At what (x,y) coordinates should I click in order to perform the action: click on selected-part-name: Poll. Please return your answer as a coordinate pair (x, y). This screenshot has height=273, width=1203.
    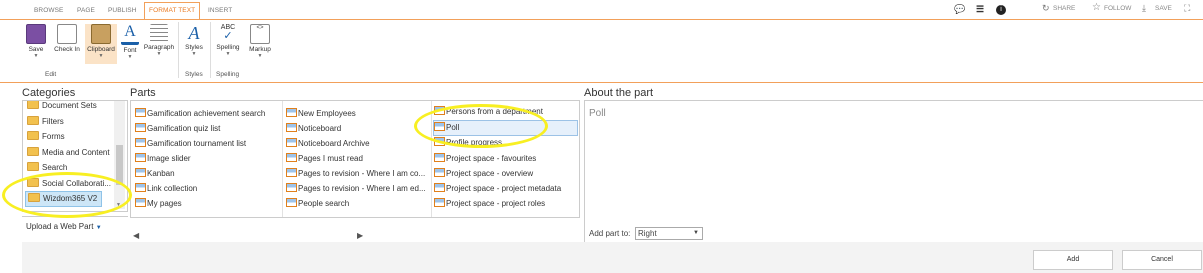
    Looking at the image, I should click on (597, 113).